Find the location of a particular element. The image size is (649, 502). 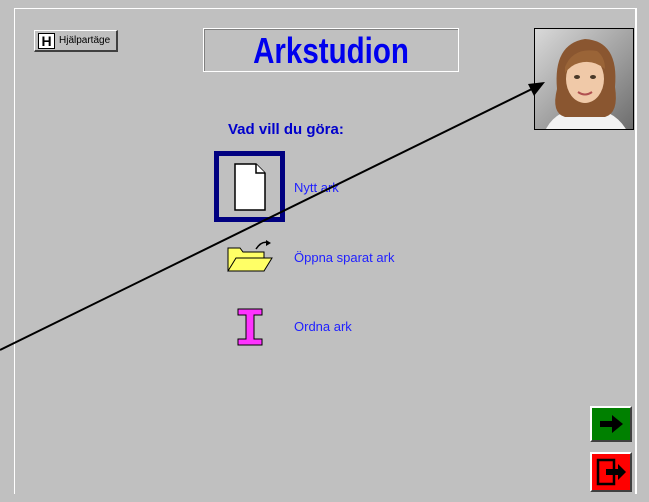

next-button is located at coordinates (611, 424).